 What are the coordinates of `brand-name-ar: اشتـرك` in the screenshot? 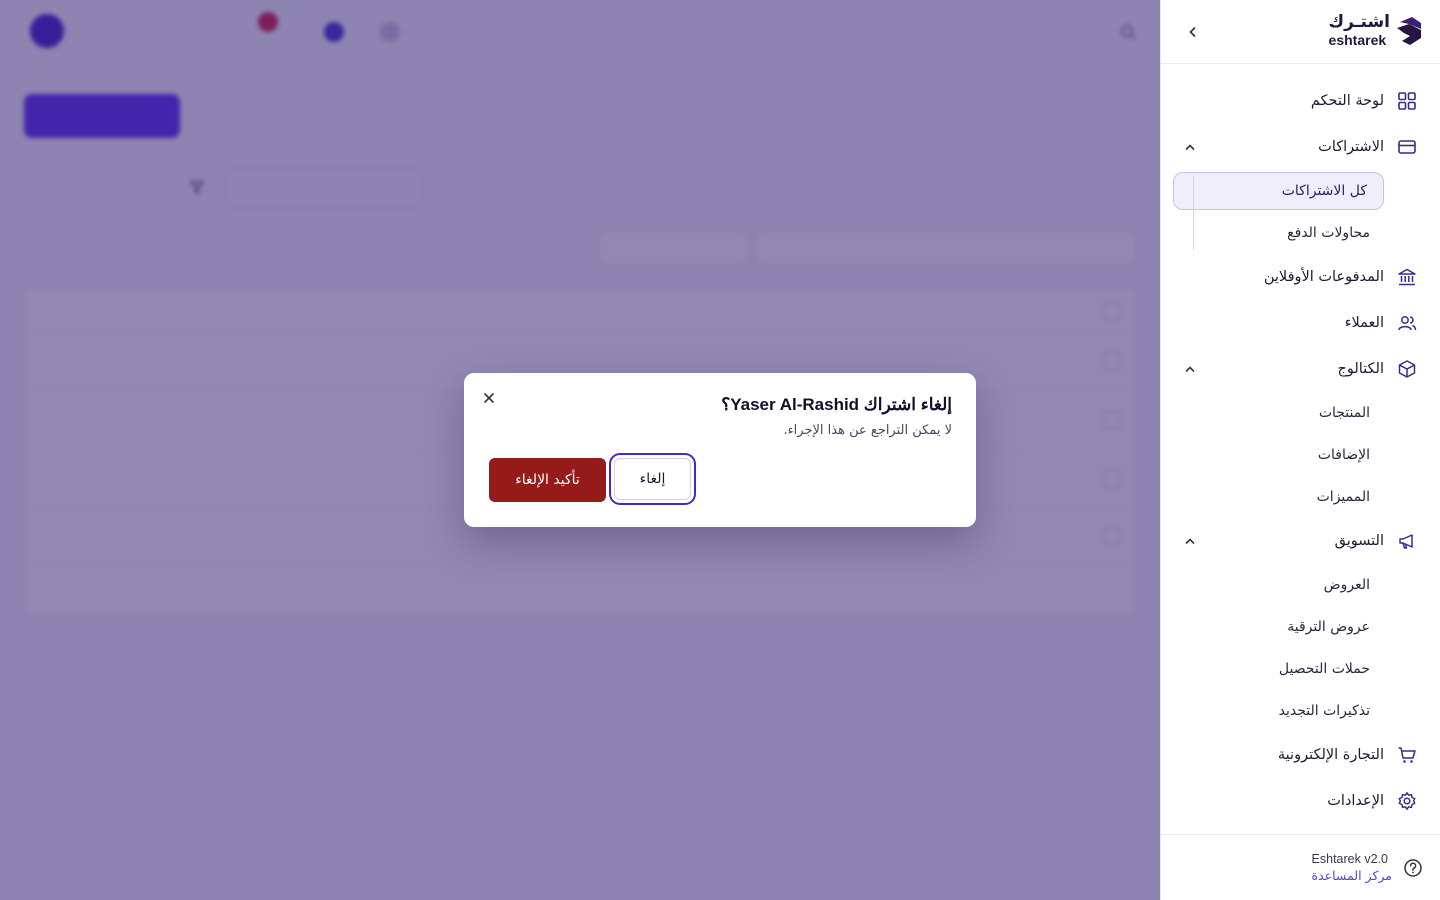 It's located at (1359, 22).